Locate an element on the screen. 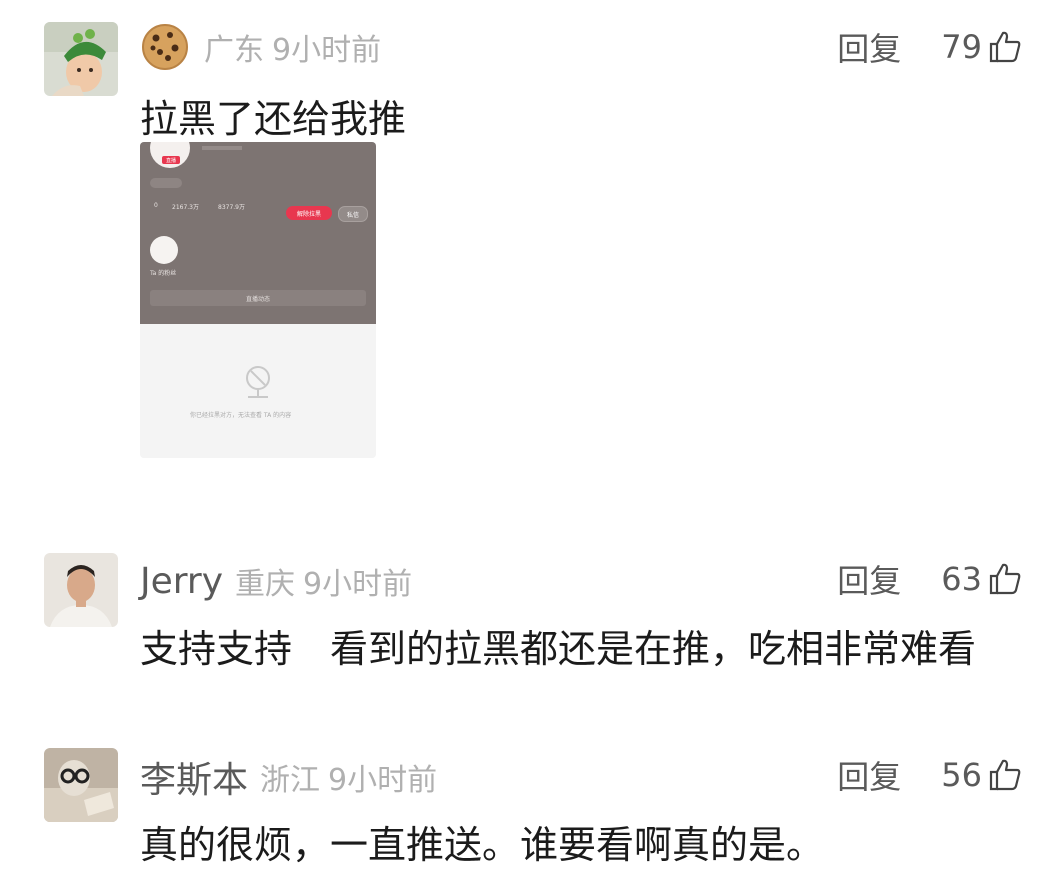  like-count: 79 is located at coordinates (961, 47).